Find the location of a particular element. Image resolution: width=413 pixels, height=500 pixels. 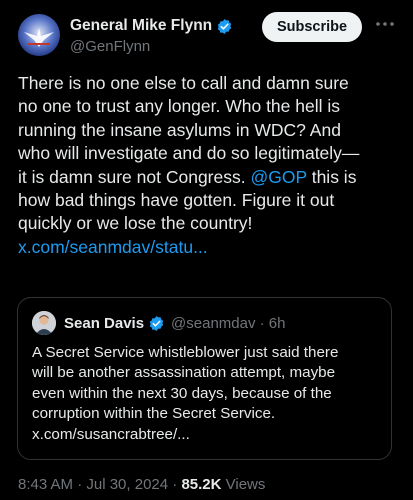

more-options-button is located at coordinates (385, 24).